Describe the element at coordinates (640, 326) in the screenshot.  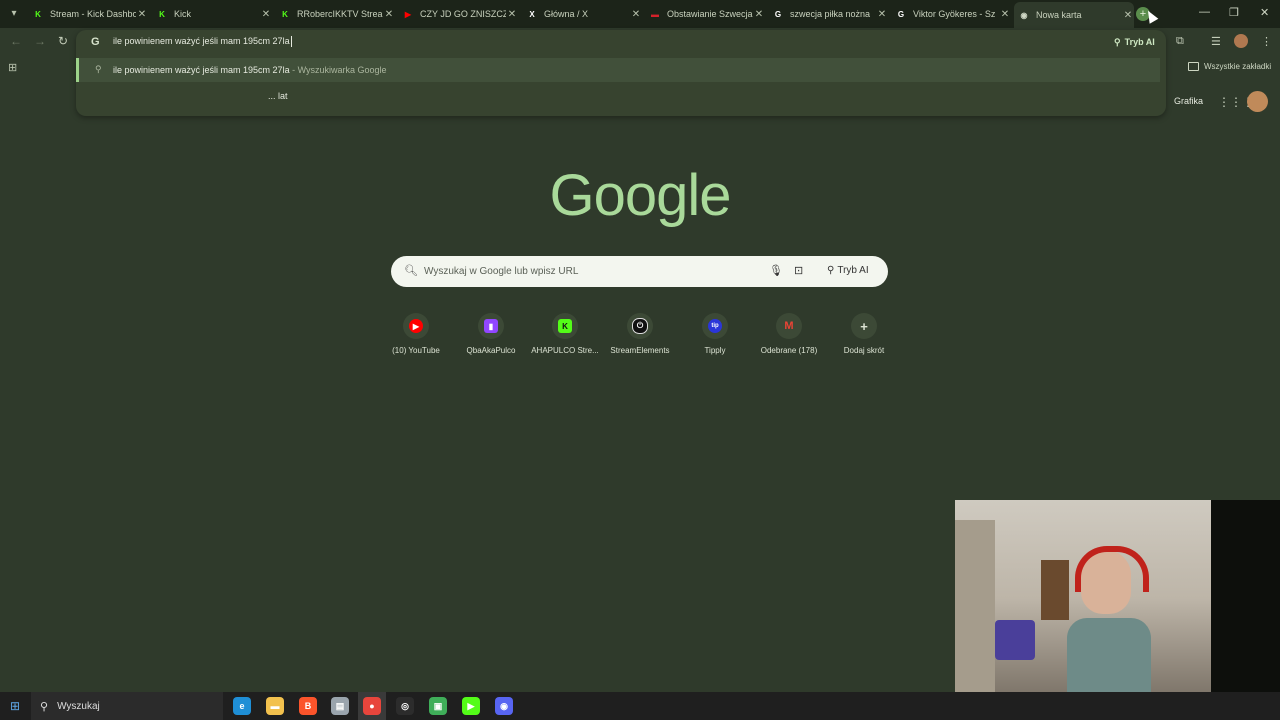
I see `streamelements-icon: ⏻` at that location.